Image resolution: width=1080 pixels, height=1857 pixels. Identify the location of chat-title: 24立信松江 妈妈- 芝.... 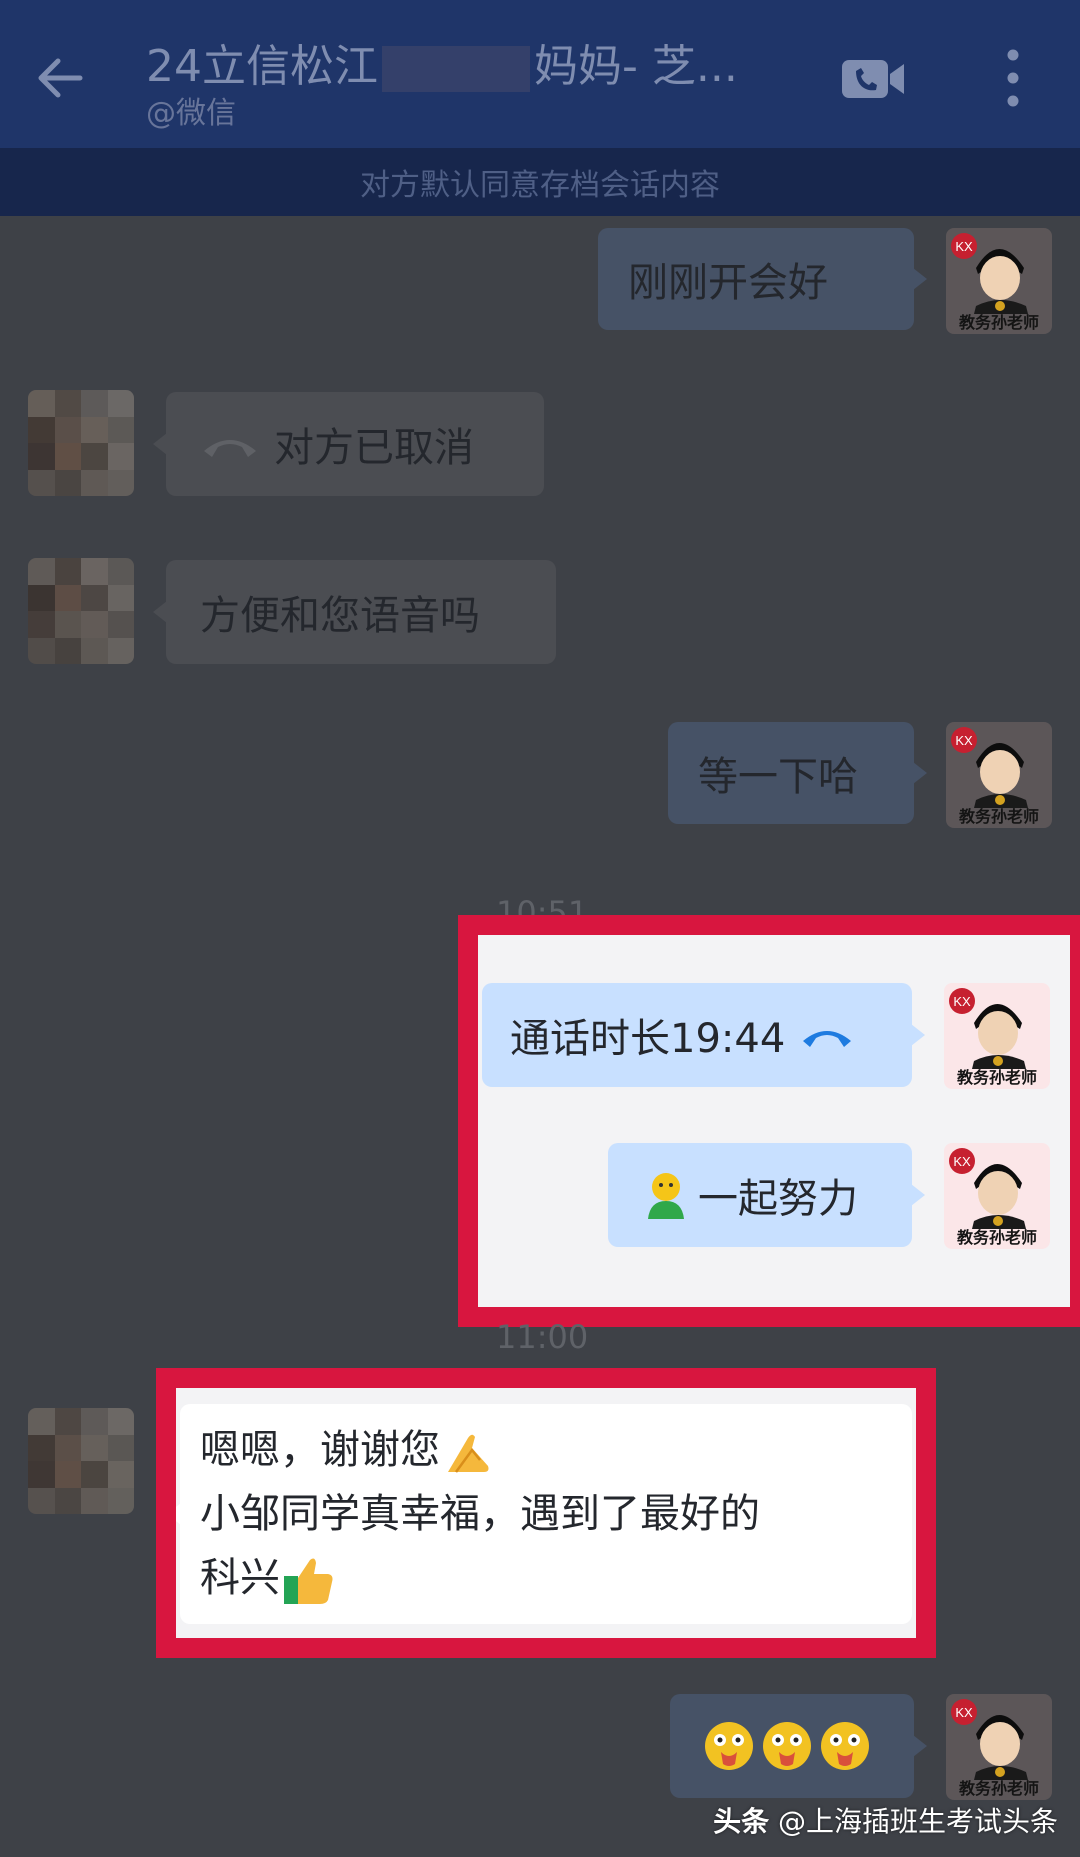
(442, 62).